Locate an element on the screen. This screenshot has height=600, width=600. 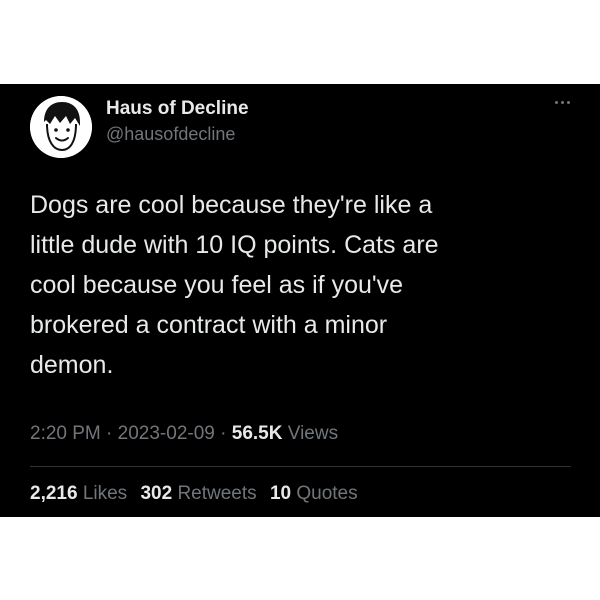
quotes-count: 10 is located at coordinates (280, 493).